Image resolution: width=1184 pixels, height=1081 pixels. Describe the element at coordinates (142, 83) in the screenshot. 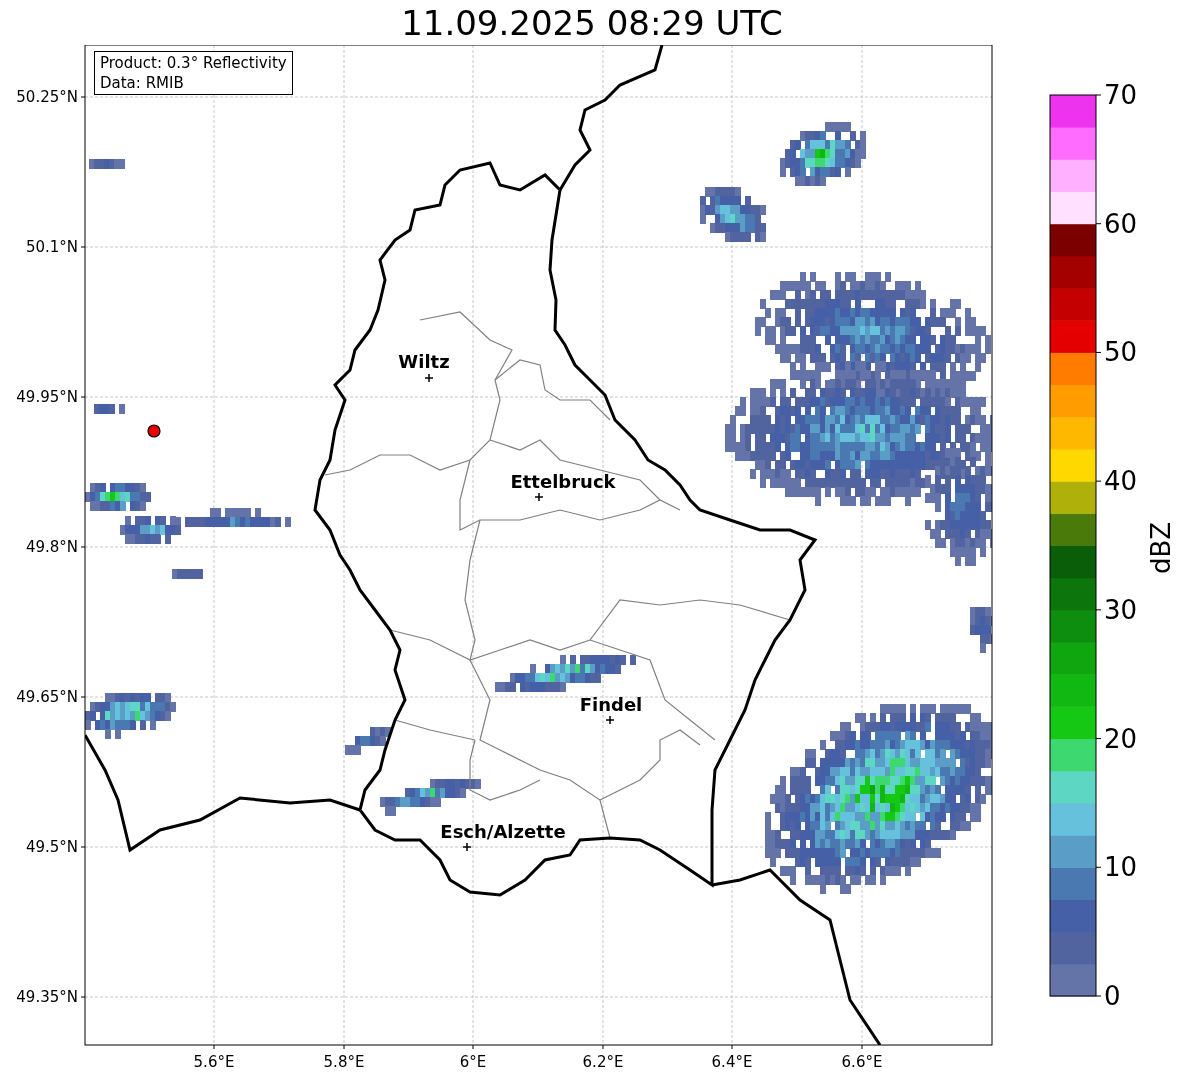

I see `info-text: Data: RMIB` at that location.